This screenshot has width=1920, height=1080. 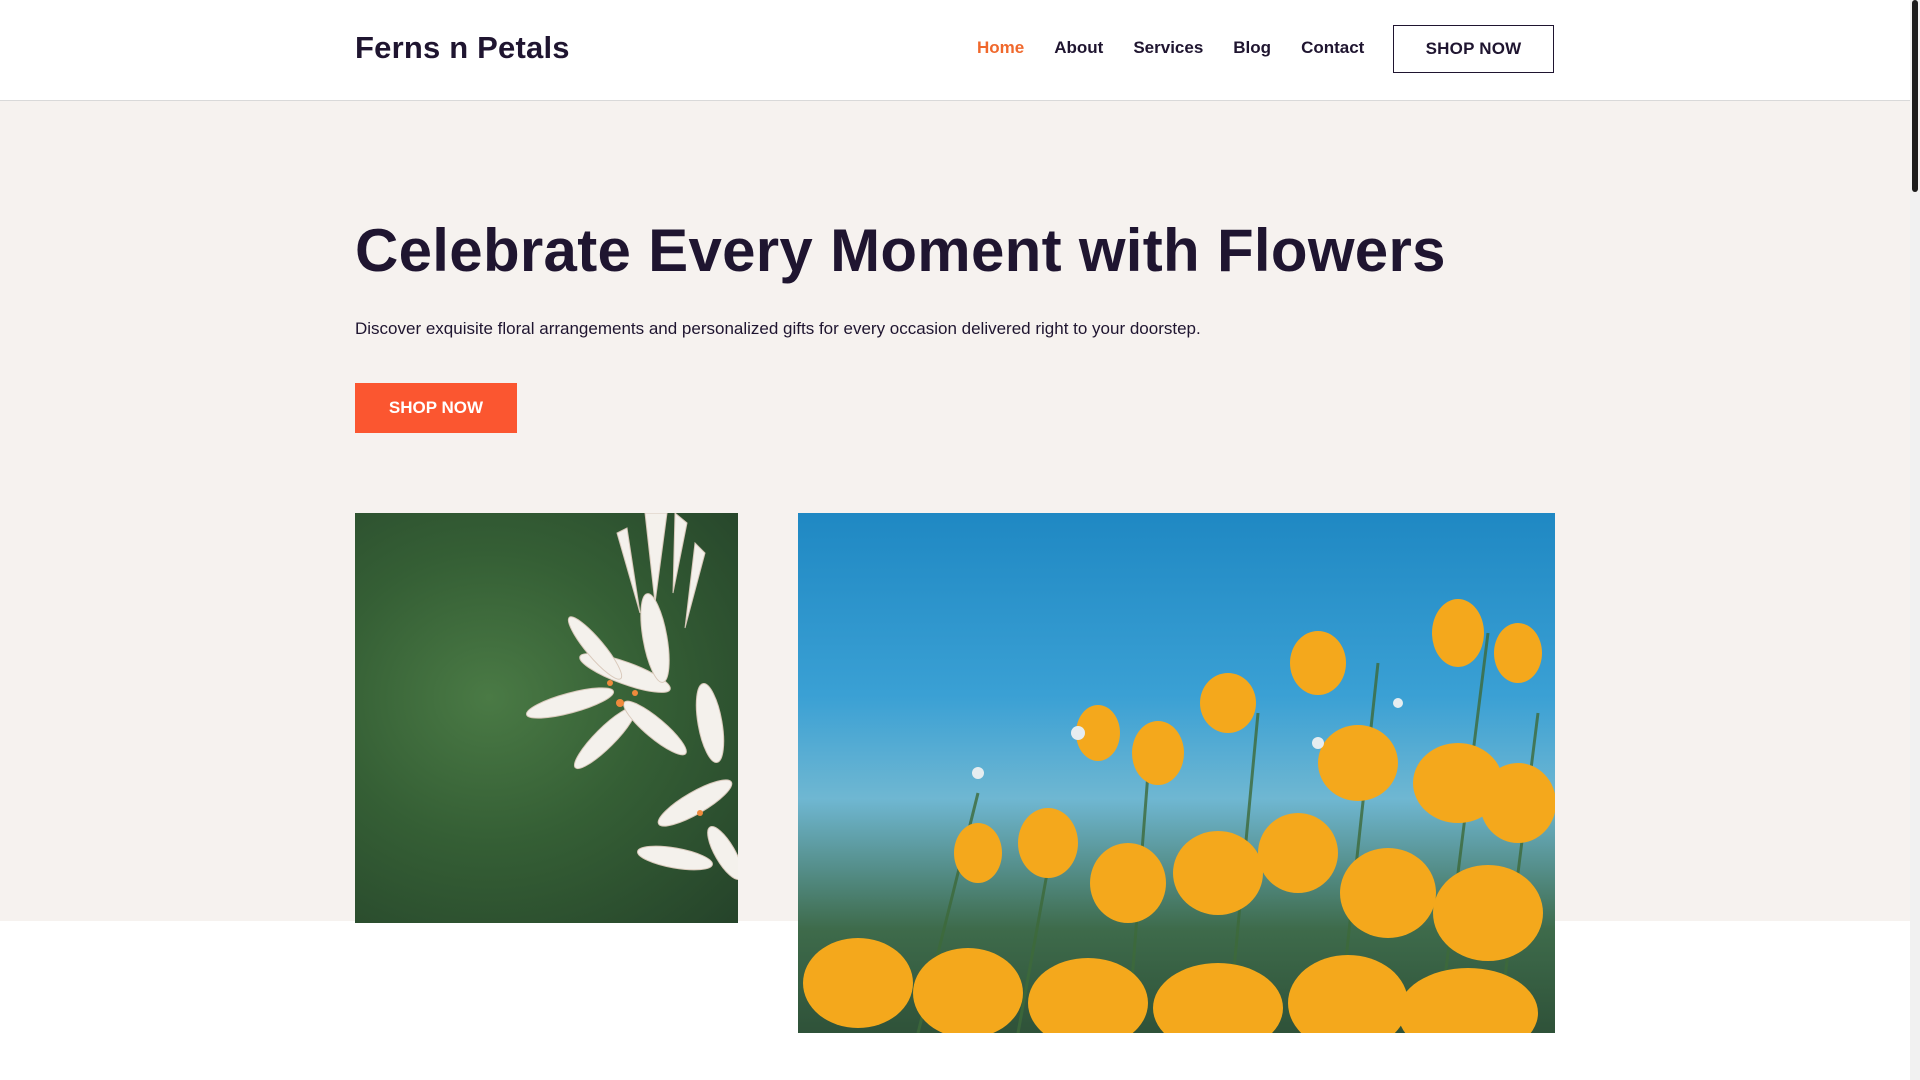 What do you see at coordinates (1252, 48) in the screenshot?
I see `nav-blog: Blog` at bounding box center [1252, 48].